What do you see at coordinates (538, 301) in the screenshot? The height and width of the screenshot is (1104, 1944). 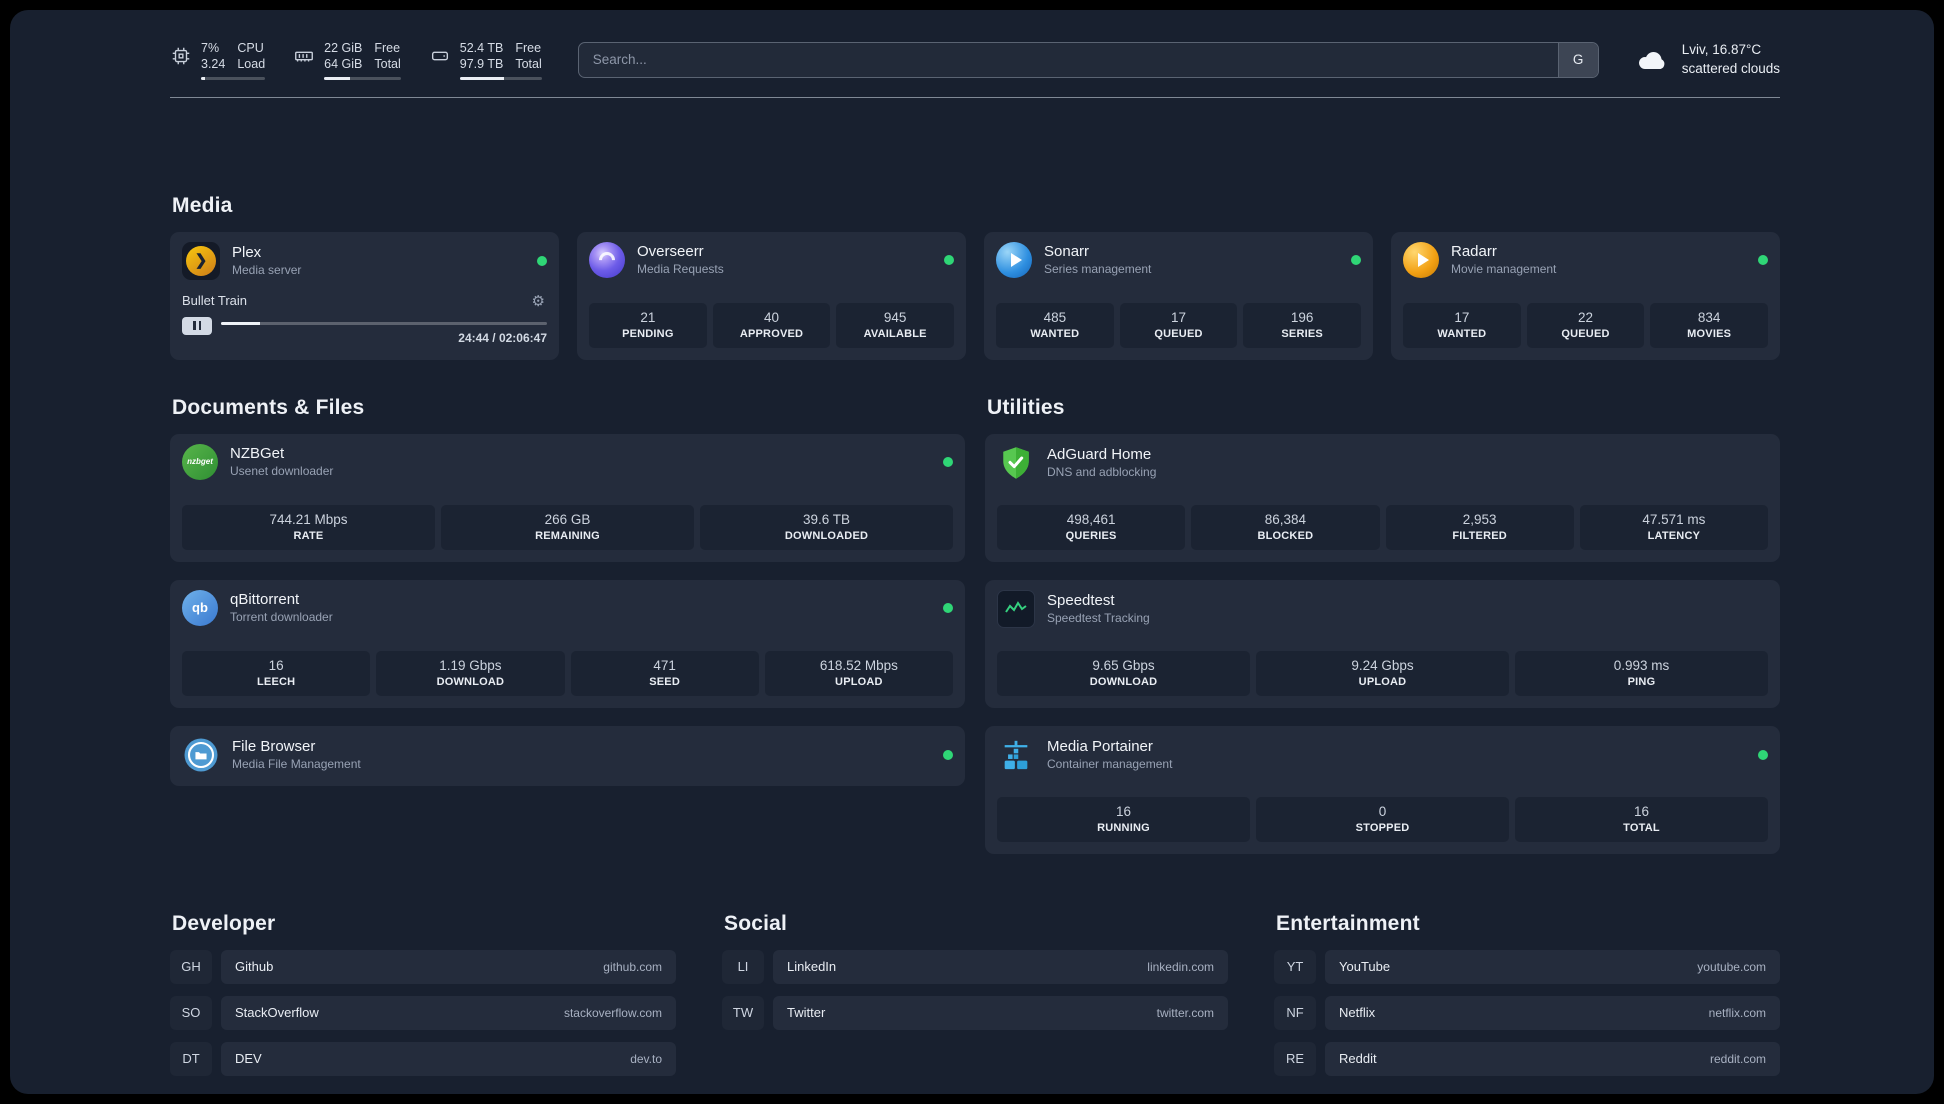 I see `gear-icon: ⚙` at bounding box center [538, 301].